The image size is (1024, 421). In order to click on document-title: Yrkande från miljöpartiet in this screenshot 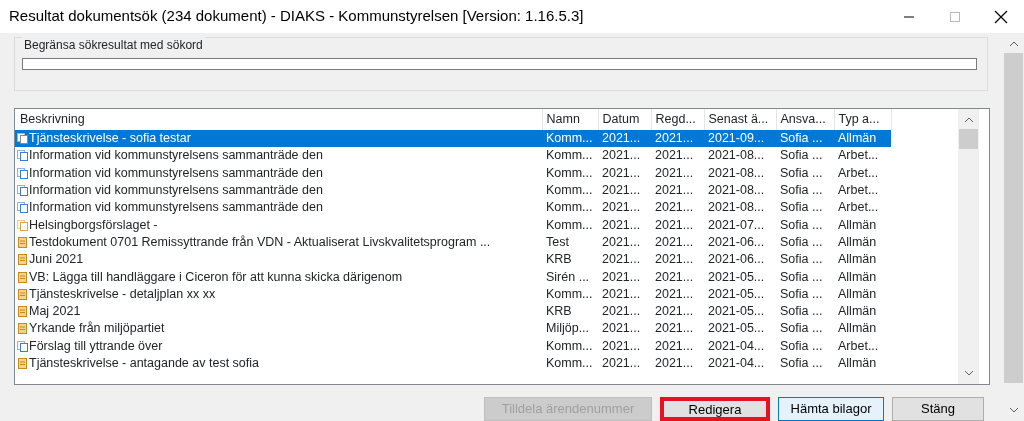, I will do `click(97, 329)`.